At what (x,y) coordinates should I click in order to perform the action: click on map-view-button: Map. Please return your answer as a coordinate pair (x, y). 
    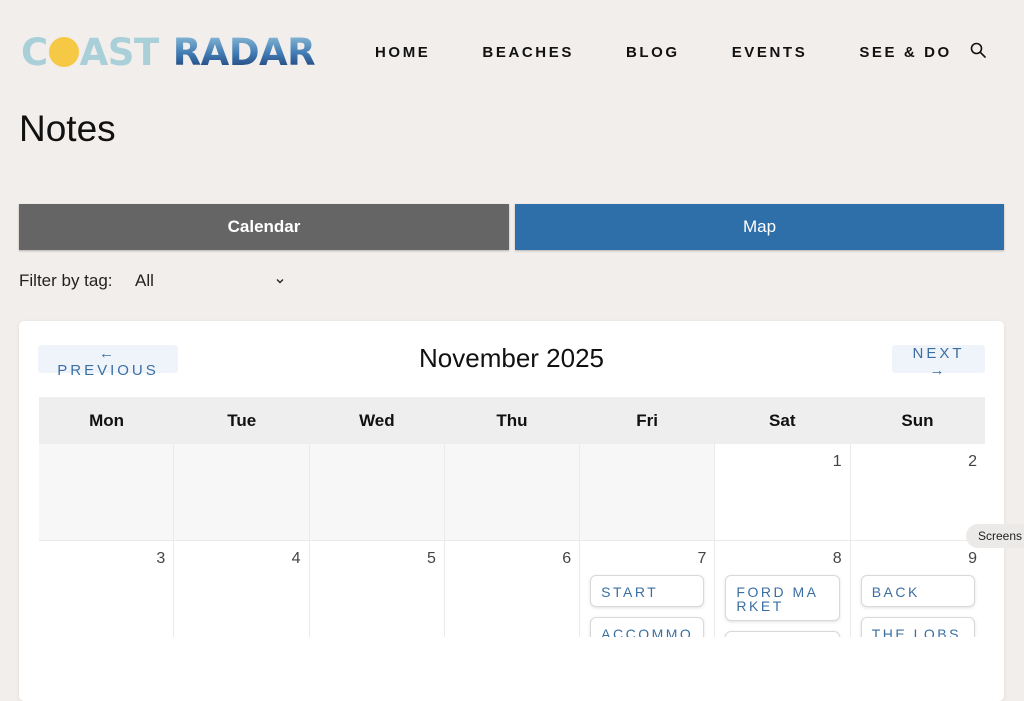
    Looking at the image, I should click on (759, 227).